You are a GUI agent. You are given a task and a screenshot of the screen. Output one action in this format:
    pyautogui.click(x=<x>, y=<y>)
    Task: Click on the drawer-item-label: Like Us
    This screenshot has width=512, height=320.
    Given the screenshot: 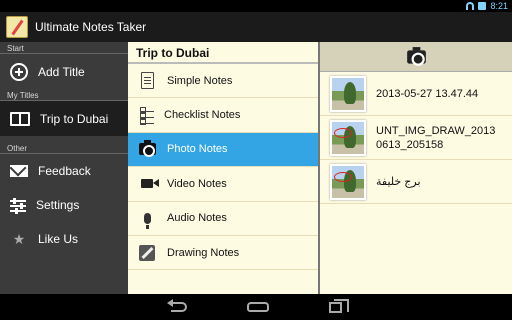 What is the action you would take?
    pyautogui.click(x=58, y=239)
    